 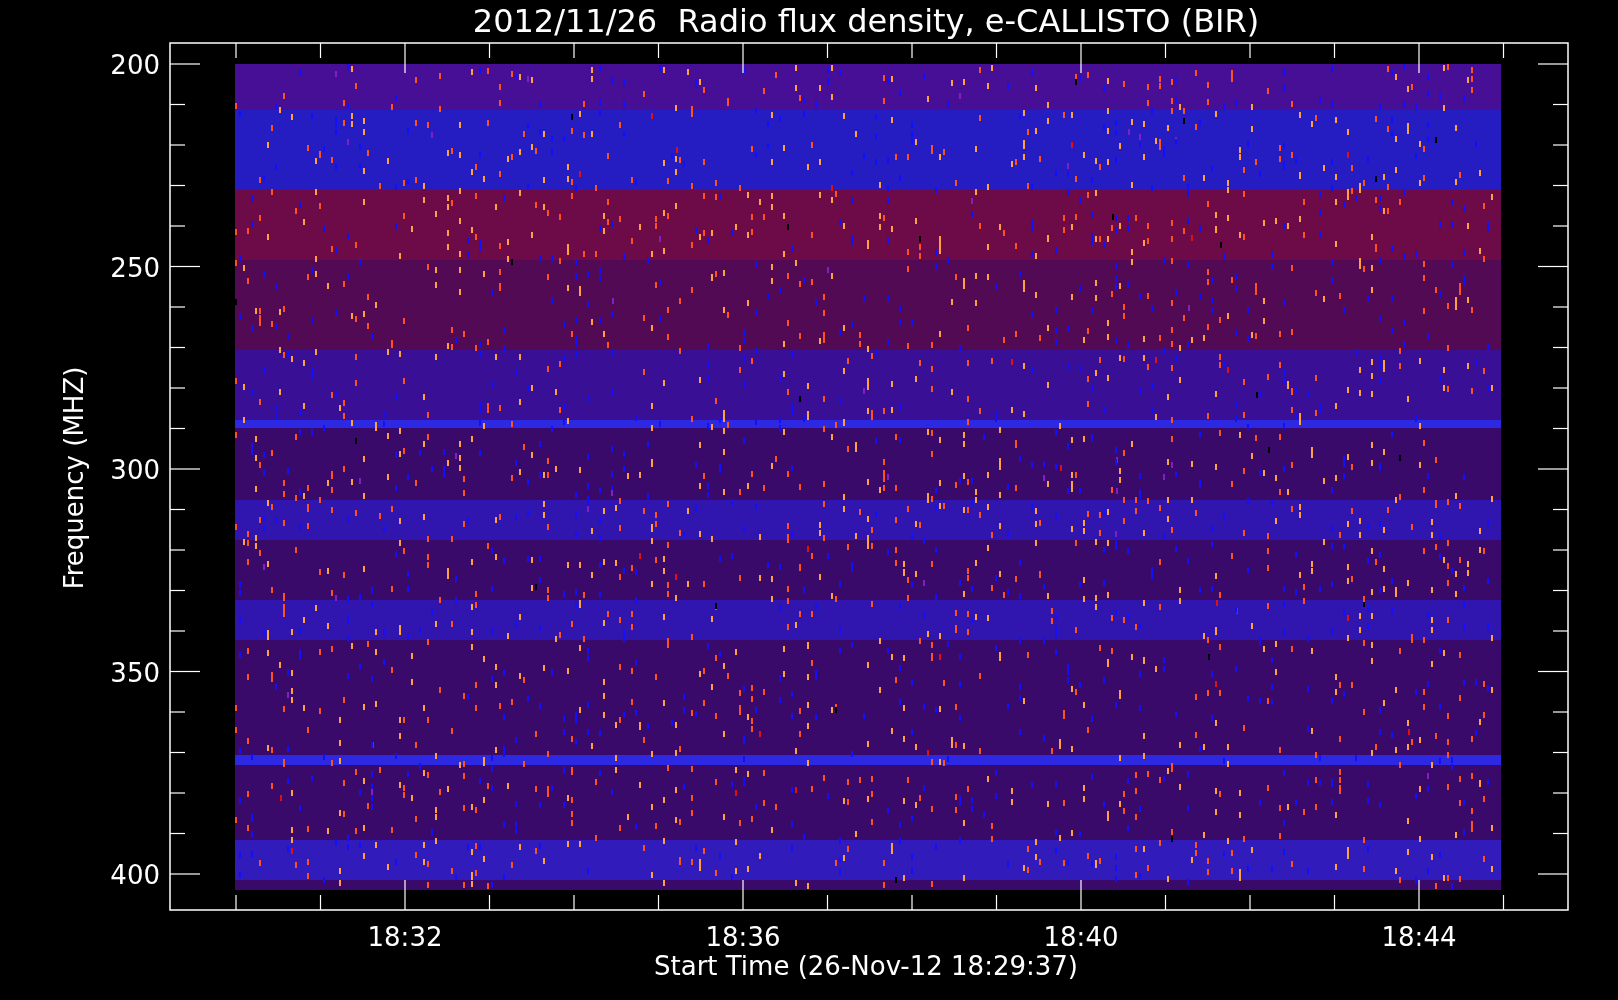 What do you see at coordinates (1081, 937) in the screenshot?
I see `x-tick-label: 18:40` at bounding box center [1081, 937].